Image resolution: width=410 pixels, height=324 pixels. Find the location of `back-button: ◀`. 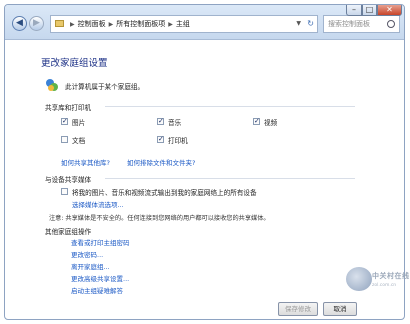

back-button: ◀ is located at coordinates (19, 23).